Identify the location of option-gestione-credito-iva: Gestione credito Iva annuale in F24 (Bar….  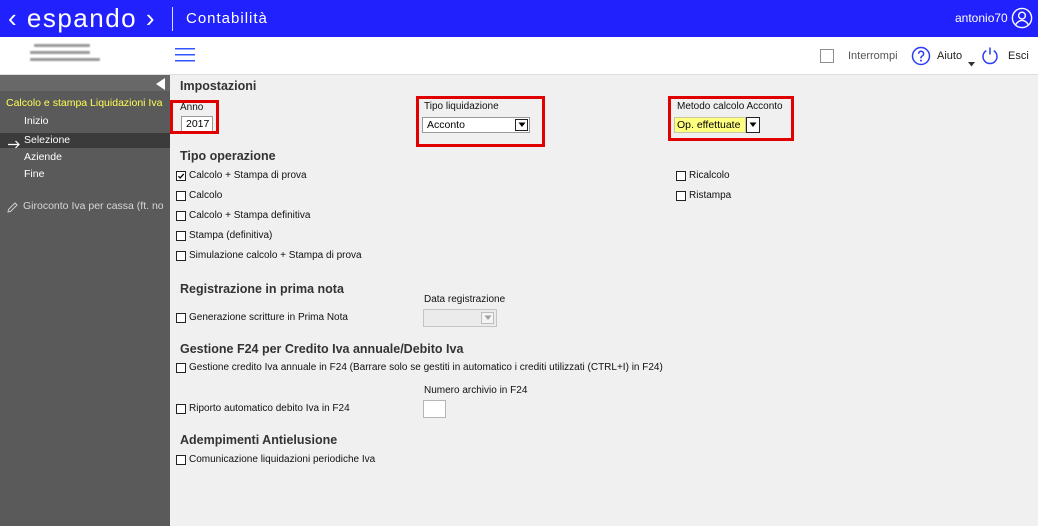
(419, 368).